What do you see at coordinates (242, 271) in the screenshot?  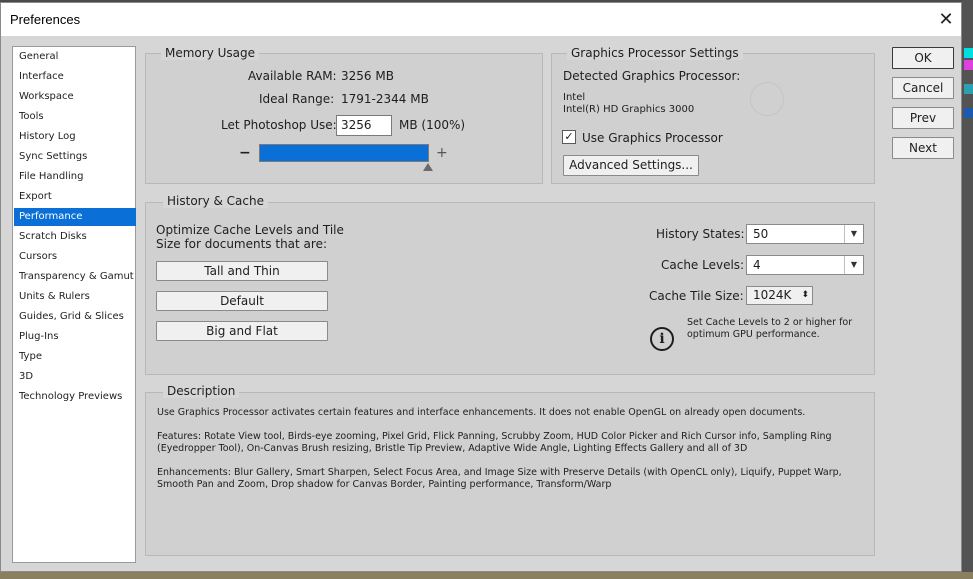 I see `tall-and-thin-button: Tall and Thin` at bounding box center [242, 271].